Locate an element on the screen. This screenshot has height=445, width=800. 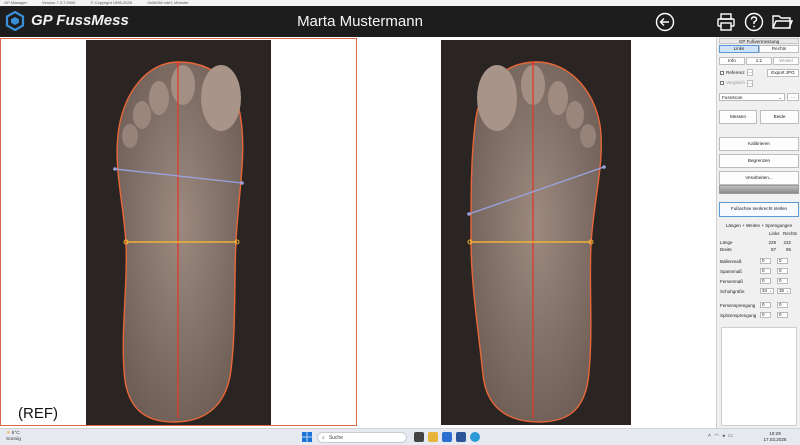
task-view-icon is located at coordinates (419, 437).